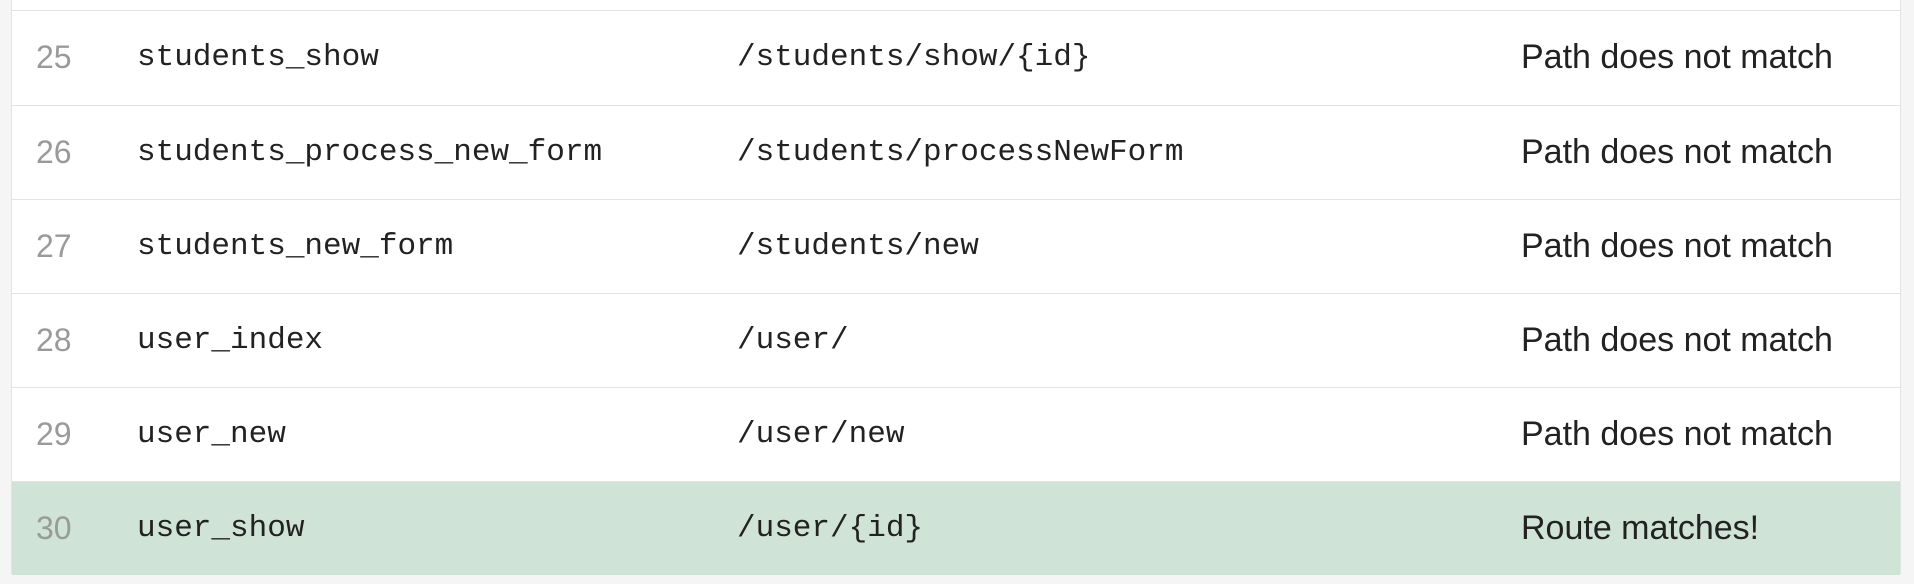 This screenshot has width=1914, height=584. What do you see at coordinates (437, 340) in the screenshot?
I see `route-name: user_index` at bounding box center [437, 340].